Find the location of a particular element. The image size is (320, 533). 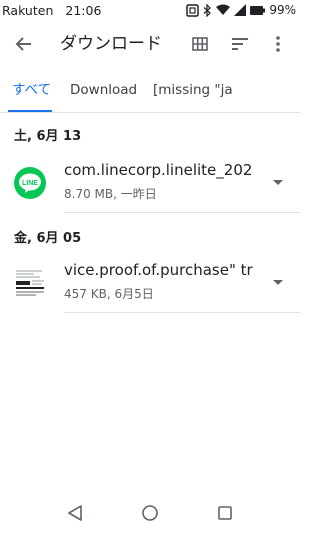

file-meta: 8.70 MB, 一昨日 is located at coordinates (110, 194).